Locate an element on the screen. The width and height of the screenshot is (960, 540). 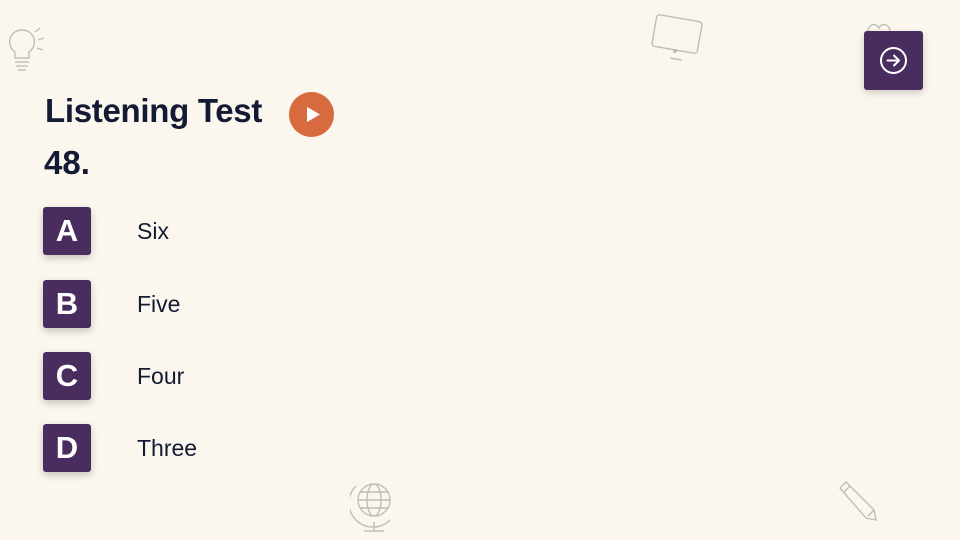
page-title: Listening Test is located at coordinates (154, 110).